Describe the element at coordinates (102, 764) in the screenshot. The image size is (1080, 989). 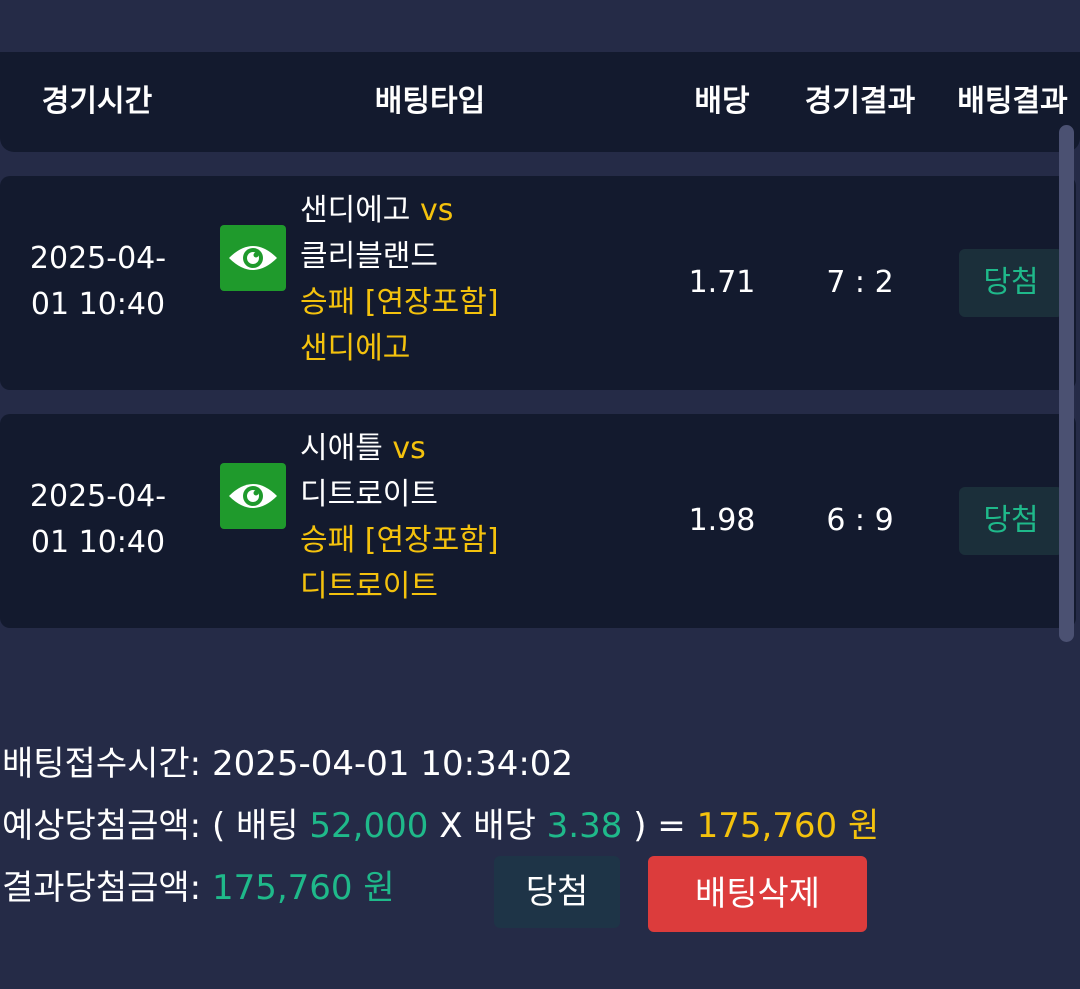
I see `received-time-label: 배팅접수시간:` at that location.